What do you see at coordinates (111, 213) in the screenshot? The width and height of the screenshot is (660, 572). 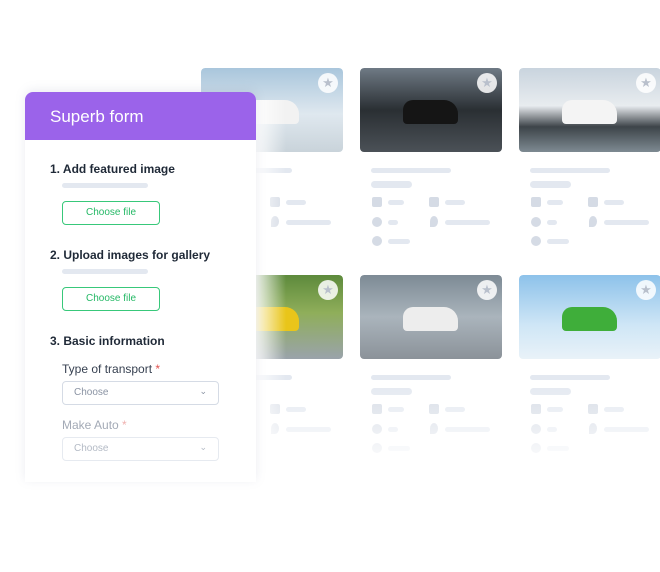 I see `choose-file-featured-button: Choose file` at bounding box center [111, 213].